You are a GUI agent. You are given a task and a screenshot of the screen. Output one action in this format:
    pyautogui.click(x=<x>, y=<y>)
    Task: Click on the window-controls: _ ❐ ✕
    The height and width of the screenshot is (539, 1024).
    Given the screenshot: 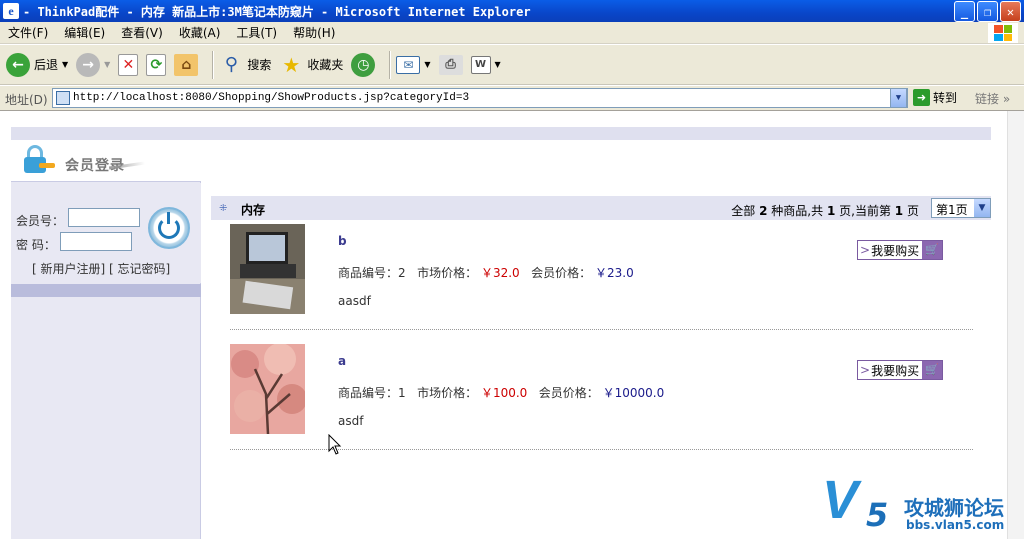 What is the action you would take?
    pyautogui.click(x=987, y=11)
    